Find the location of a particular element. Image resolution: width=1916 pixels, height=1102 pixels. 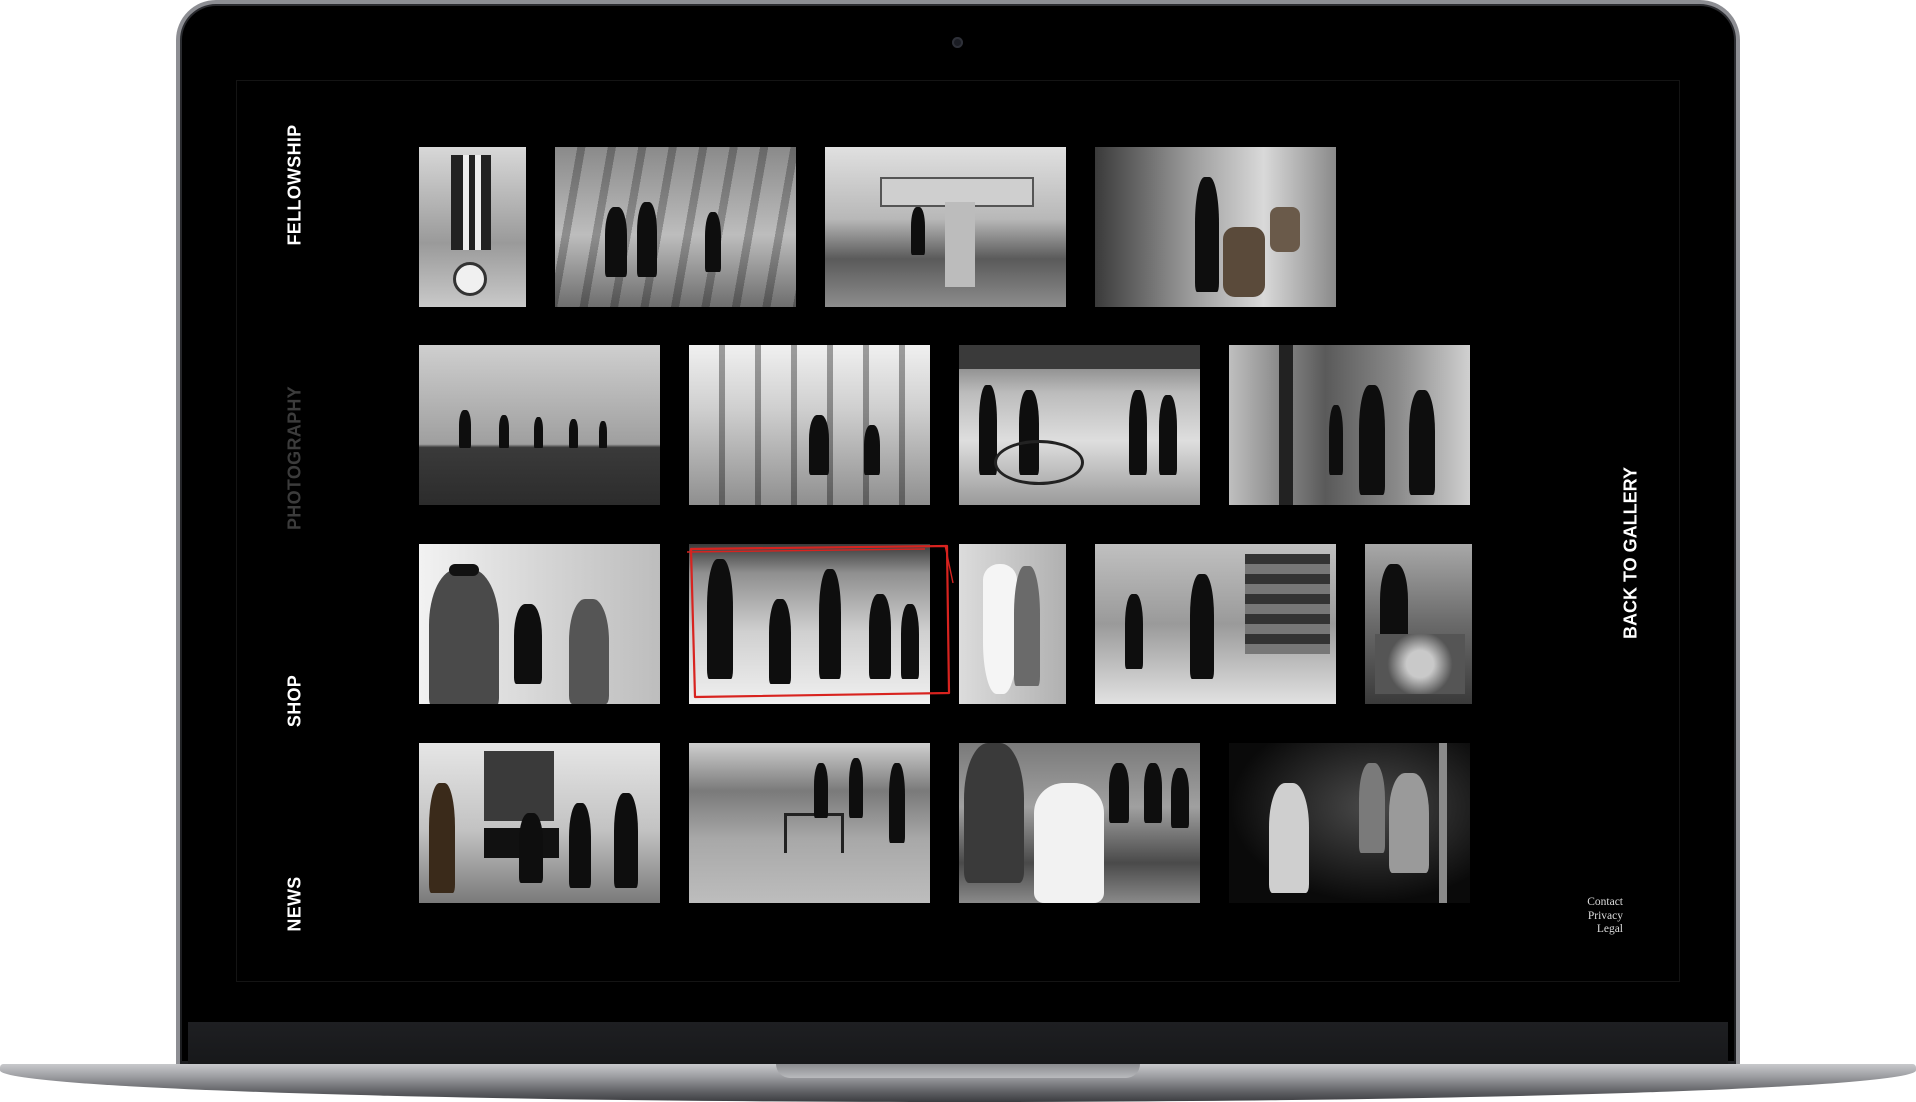

laptop-hinge-notch is located at coordinates (958, 1071).